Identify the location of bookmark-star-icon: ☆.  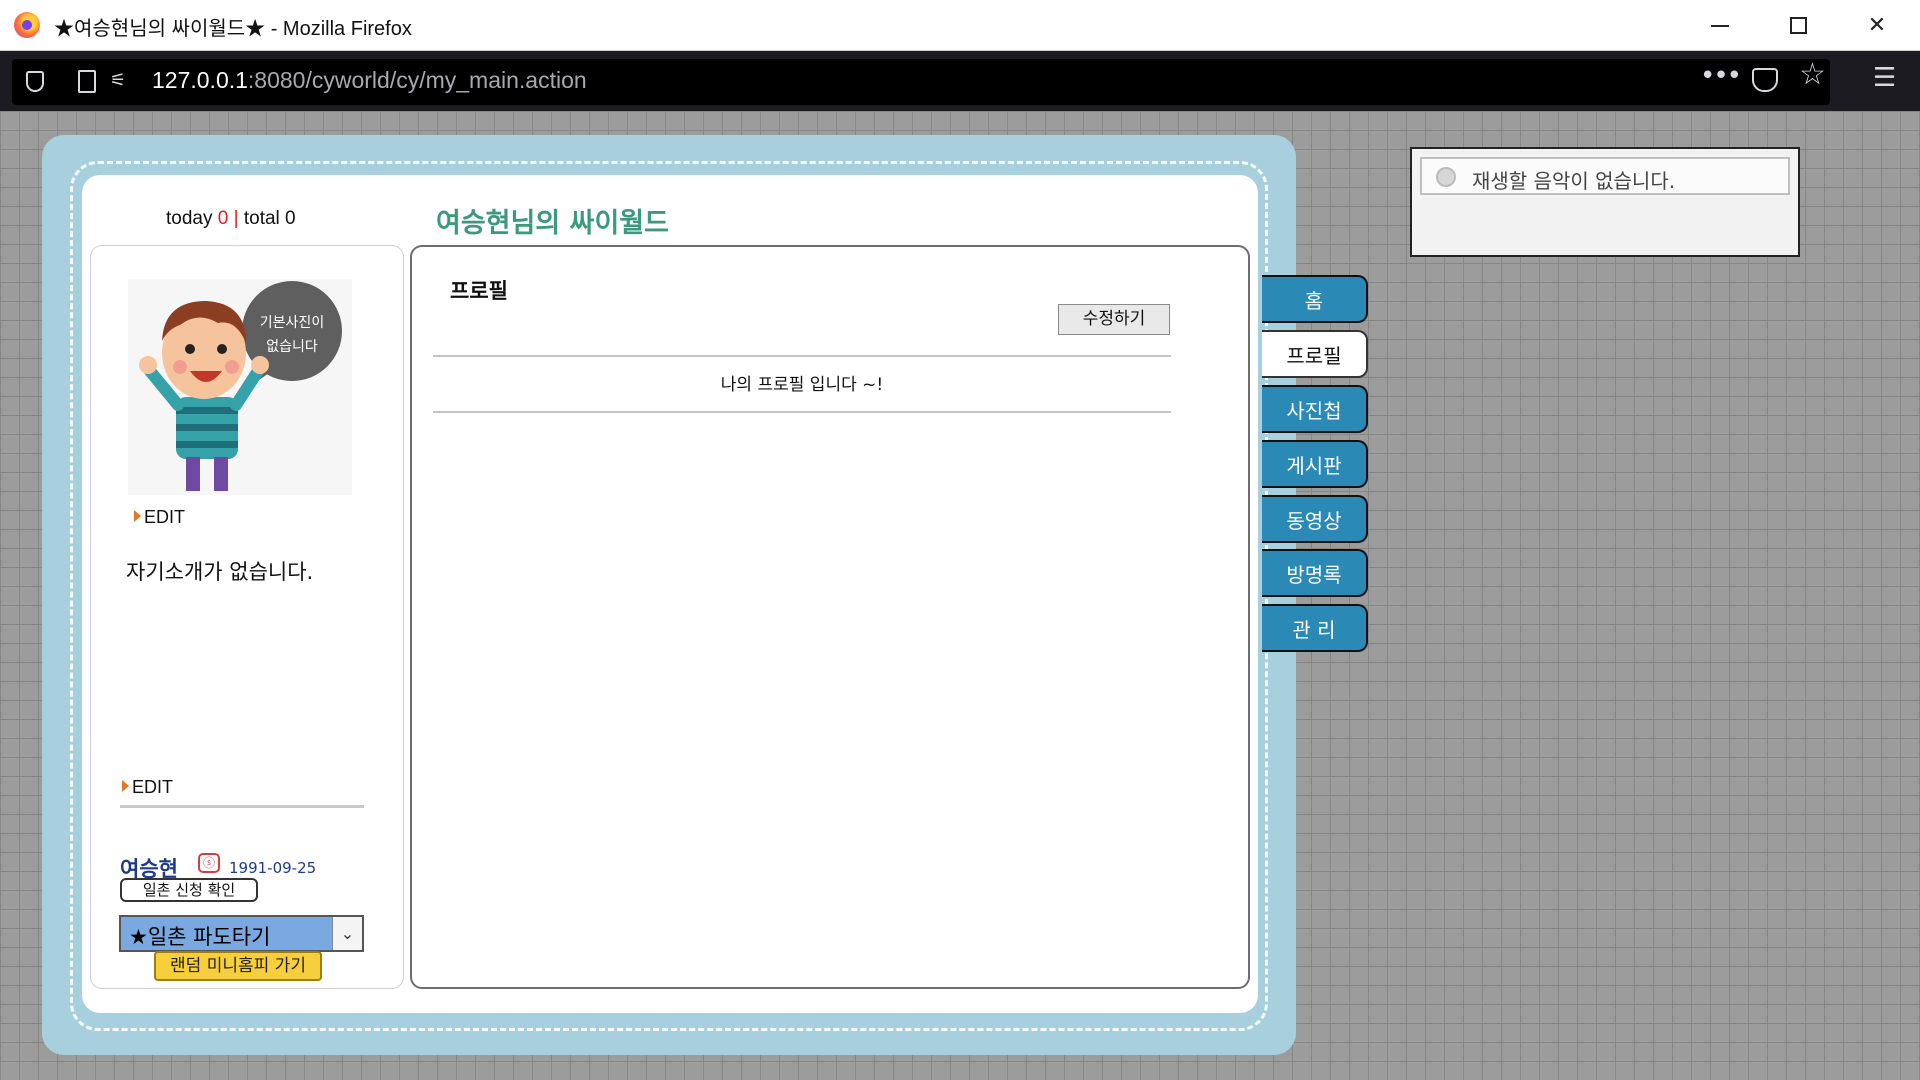
(1812, 75).